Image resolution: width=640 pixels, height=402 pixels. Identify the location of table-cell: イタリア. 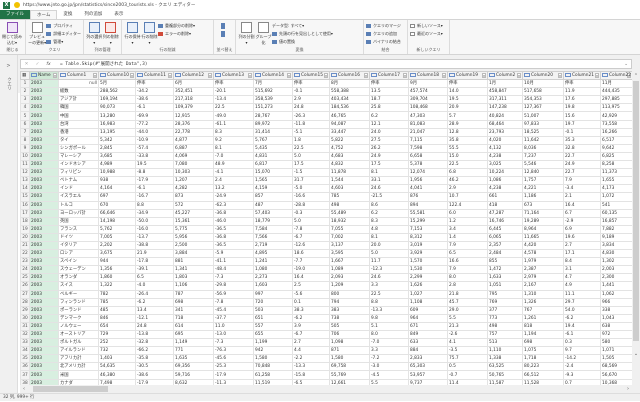
(78, 245).